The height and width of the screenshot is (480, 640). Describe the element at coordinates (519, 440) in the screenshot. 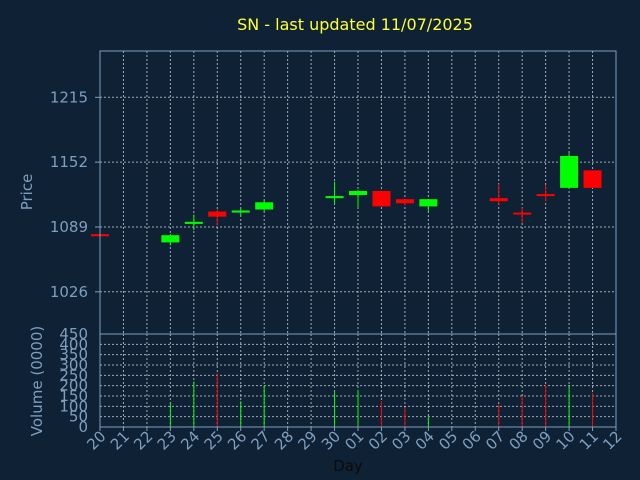

I see `day-tick-label: 08` at that location.